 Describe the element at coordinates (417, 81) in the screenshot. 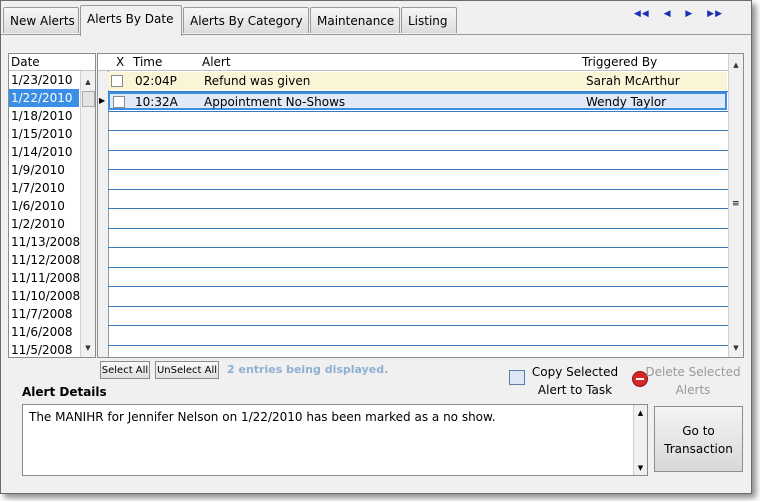

I see `table-row: 02:04P Refund was given Sarah McArthur` at that location.